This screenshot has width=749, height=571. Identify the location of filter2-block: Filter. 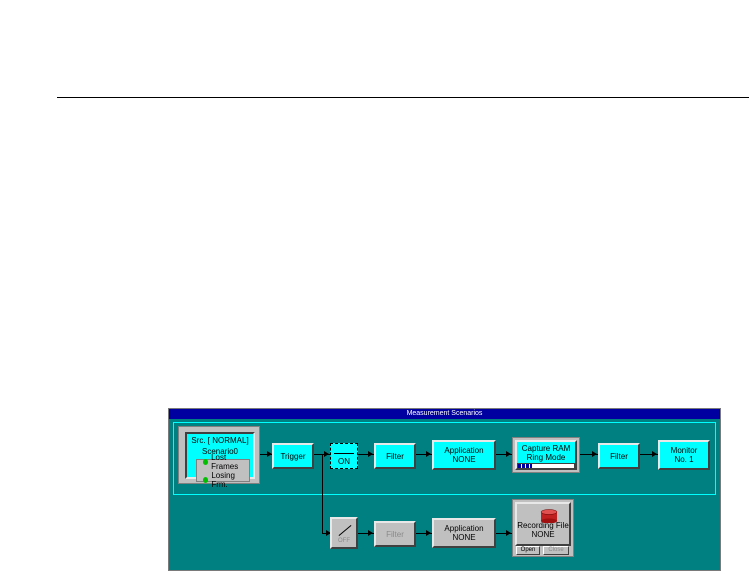
(619, 456).